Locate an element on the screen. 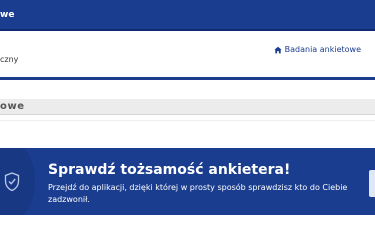  home-icon is located at coordinates (278, 50).